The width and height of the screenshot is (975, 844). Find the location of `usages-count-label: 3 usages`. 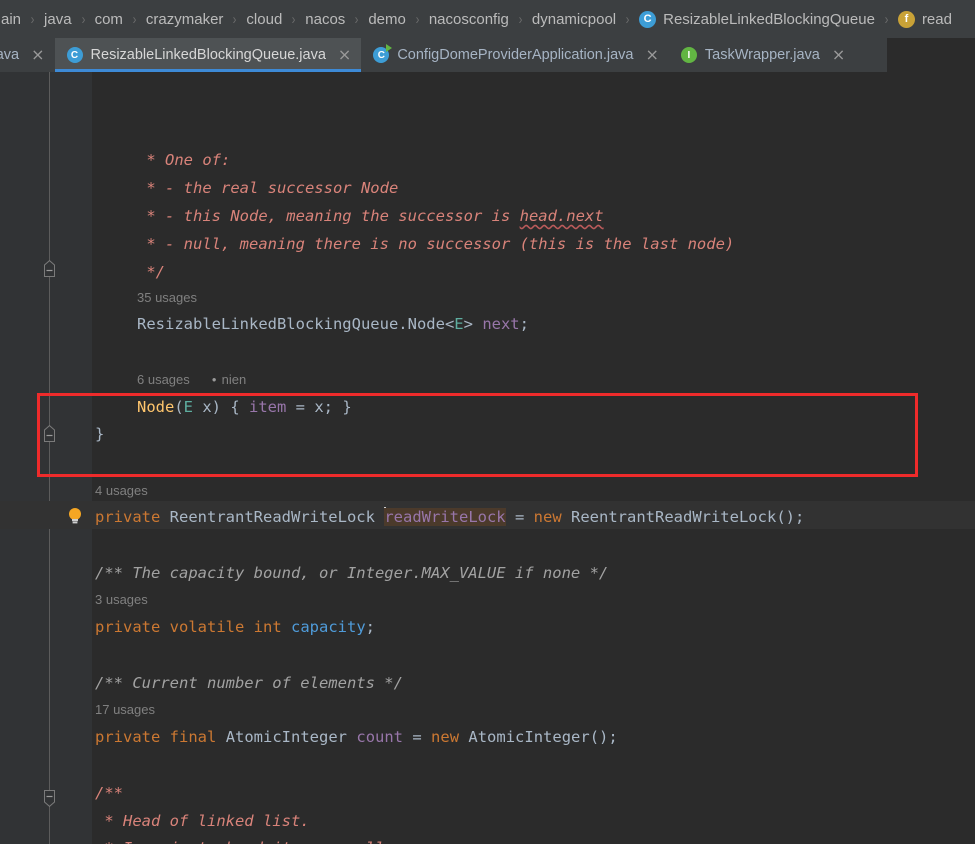

usages-count-label: 3 usages is located at coordinates (121, 599).